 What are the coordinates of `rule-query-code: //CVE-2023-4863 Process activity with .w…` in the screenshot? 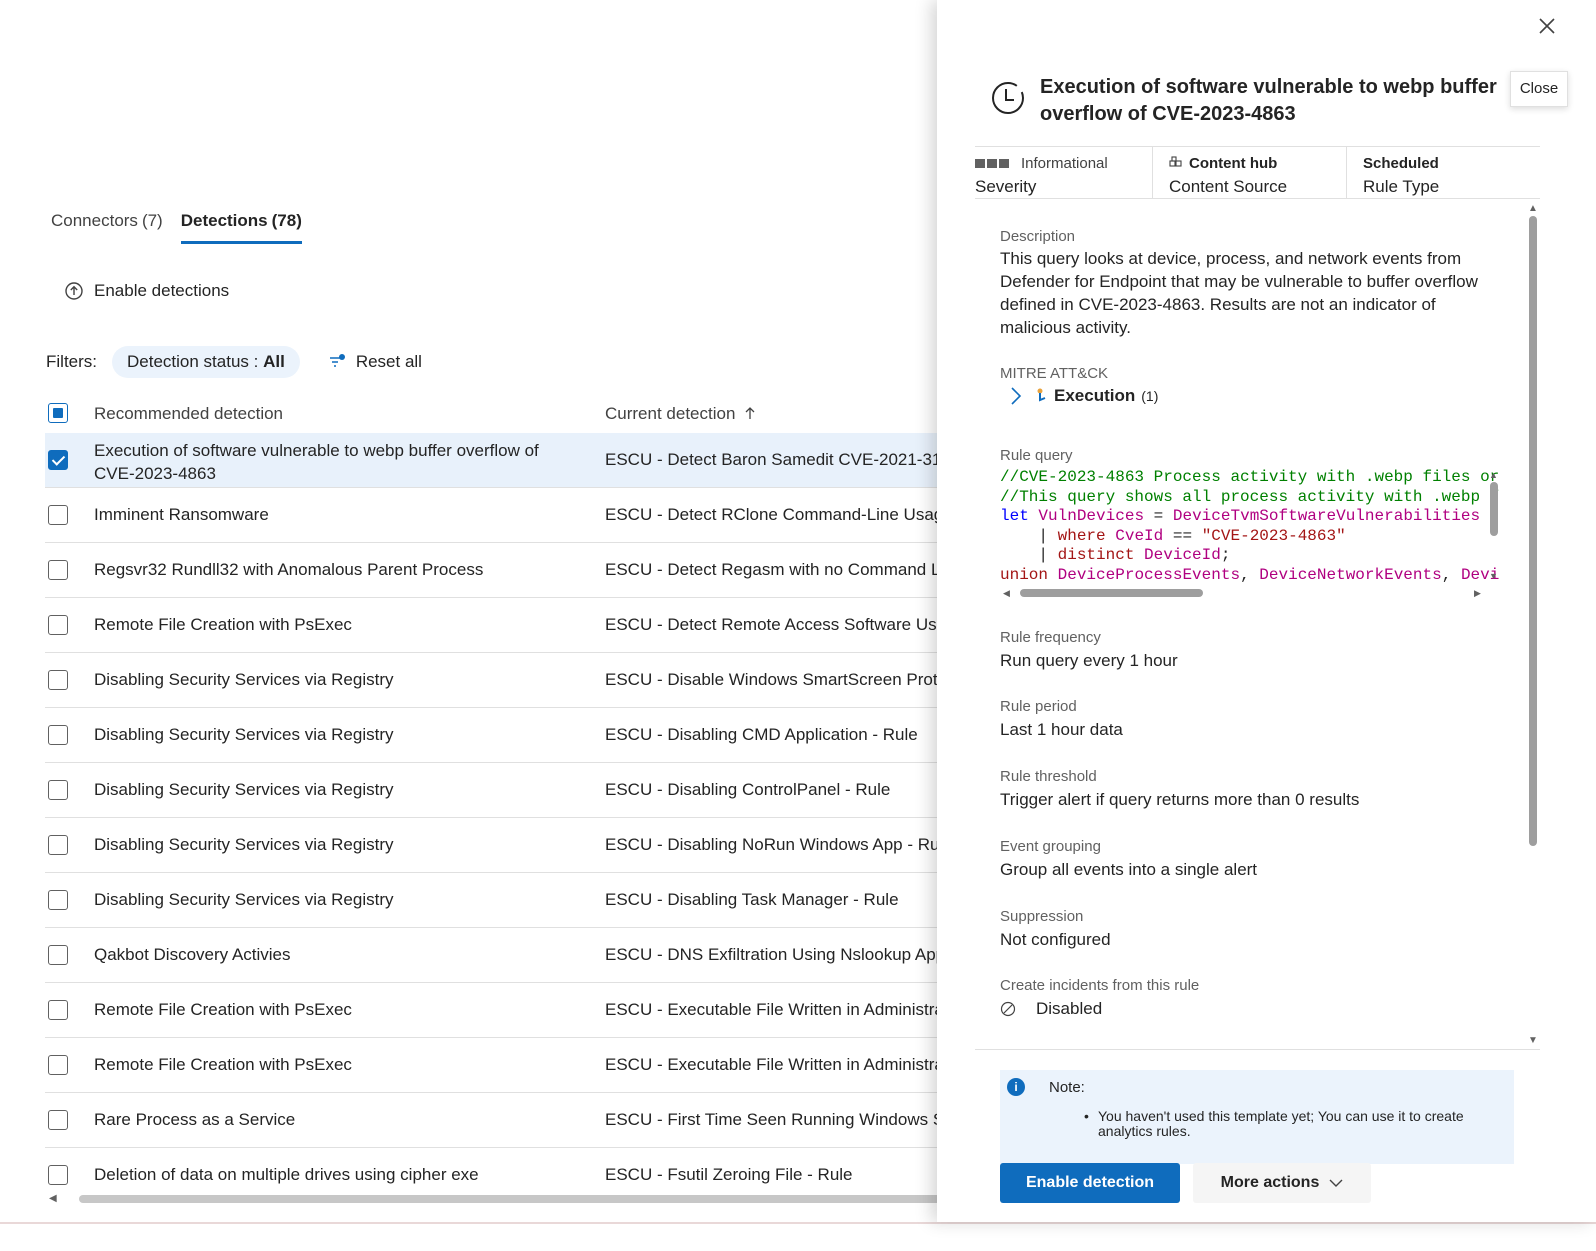 It's located at (1250, 527).